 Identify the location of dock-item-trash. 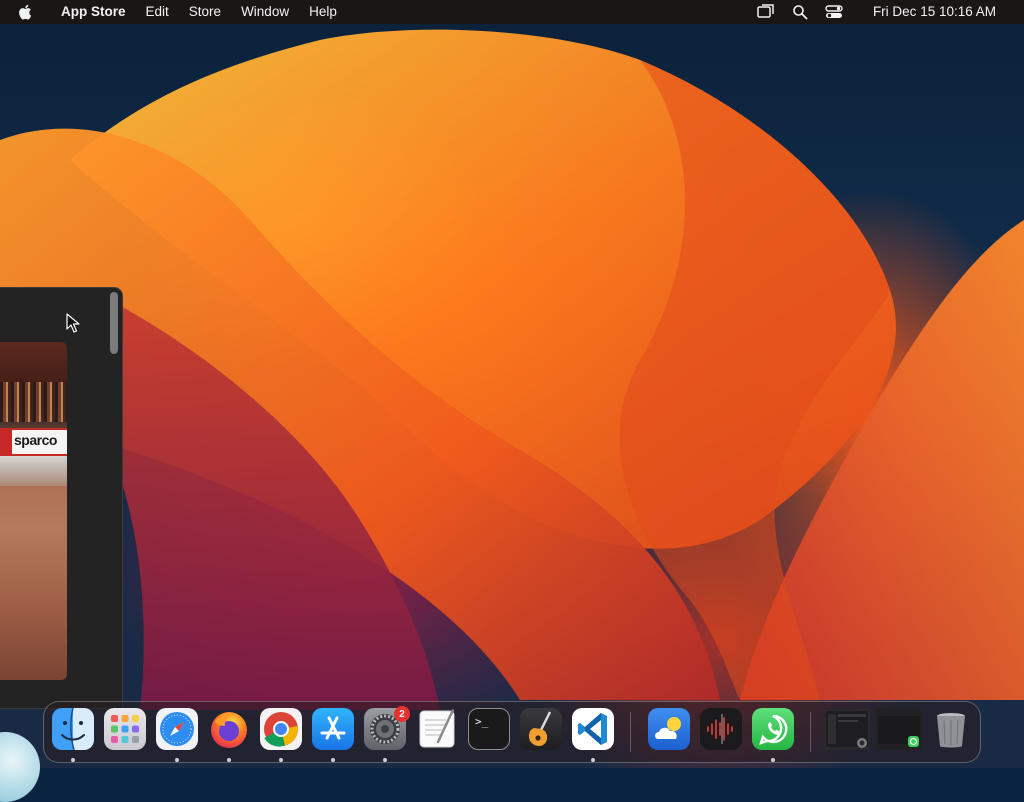
(951, 729).